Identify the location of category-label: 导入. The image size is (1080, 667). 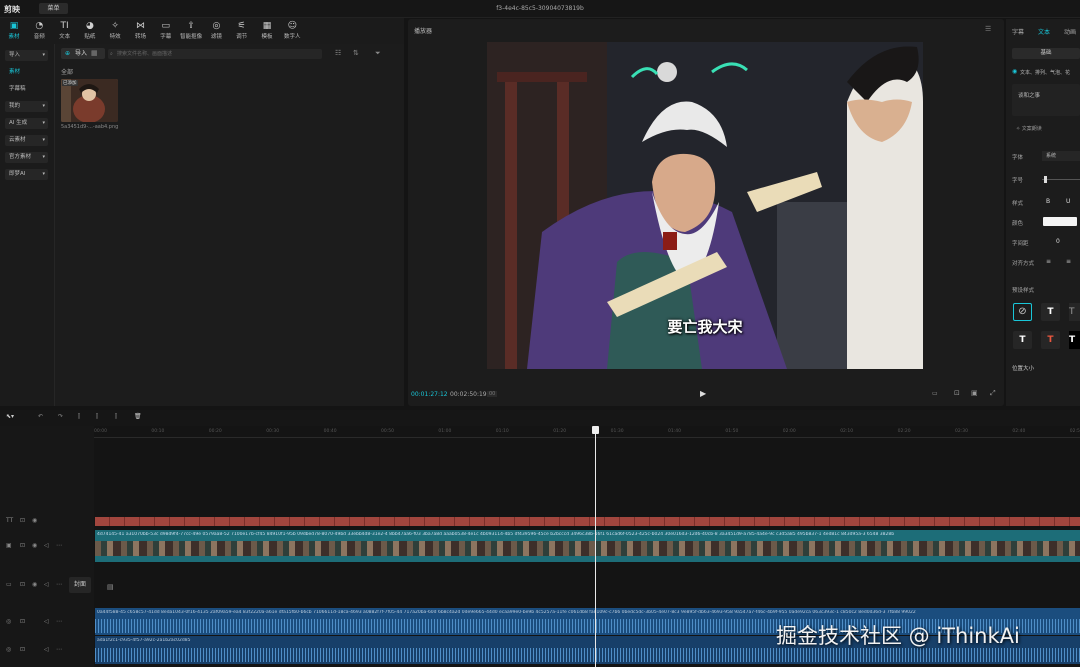
(15, 55).